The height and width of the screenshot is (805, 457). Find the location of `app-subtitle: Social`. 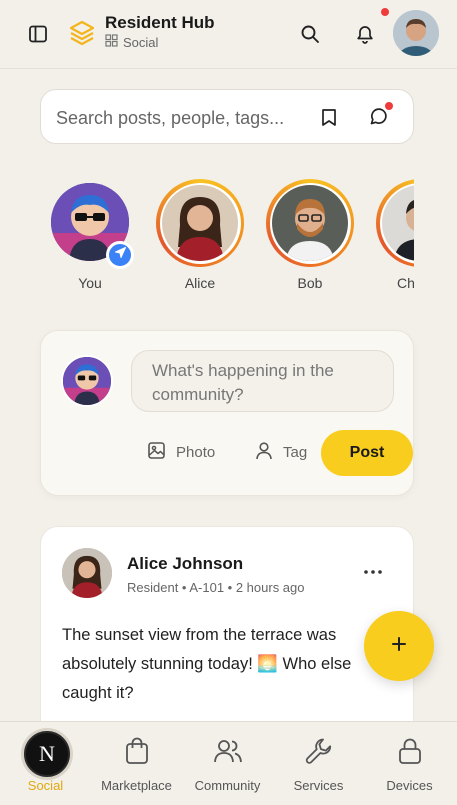

app-subtitle: Social is located at coordinates (131, 42).